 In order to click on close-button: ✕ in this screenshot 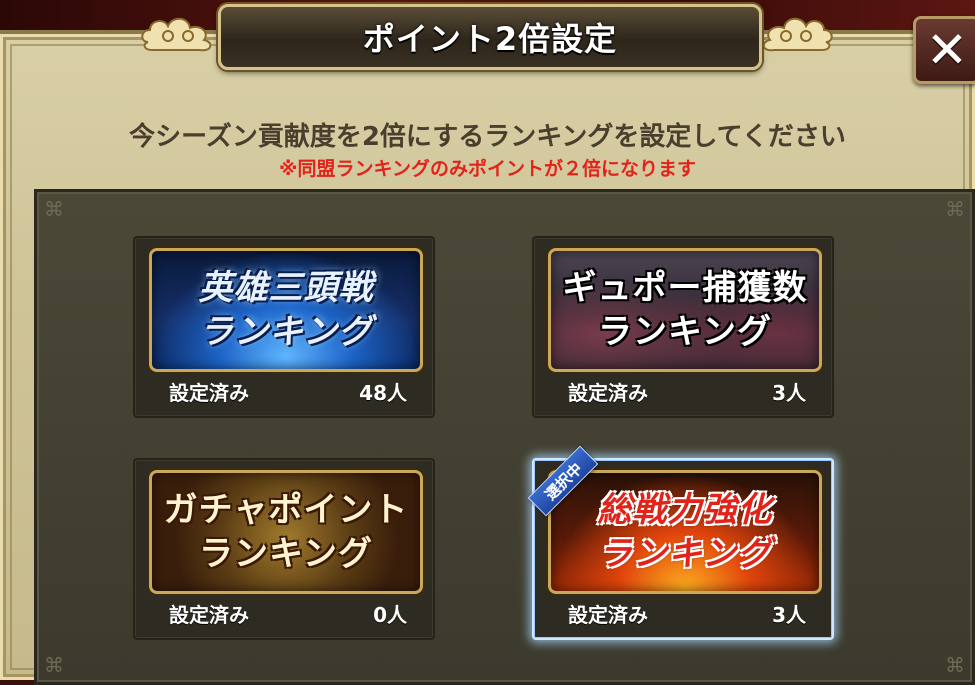, I will do `click(944, 50)`.